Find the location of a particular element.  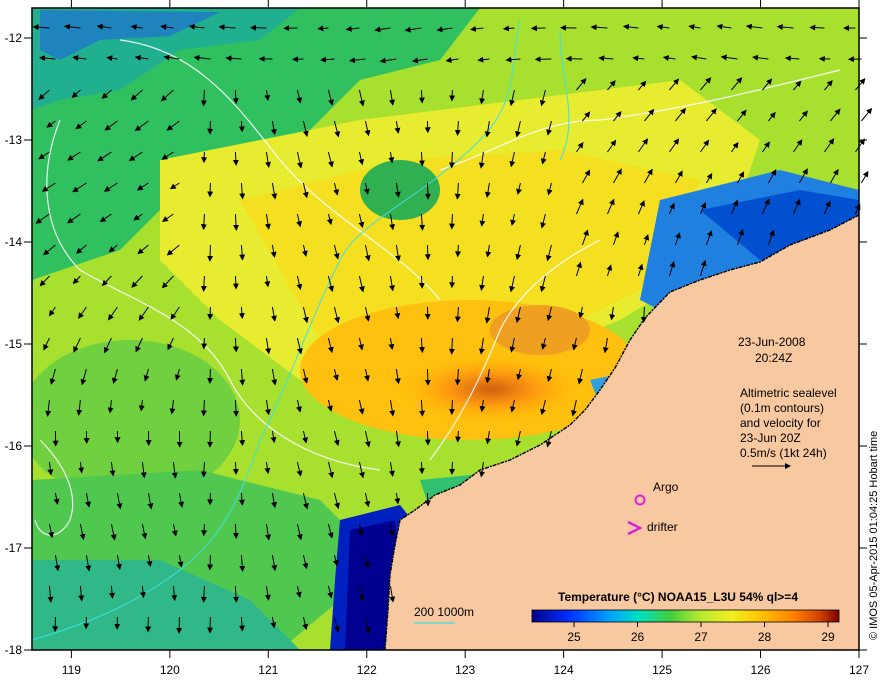

y-tick-label: -18 is located at coordinates (14, 650).